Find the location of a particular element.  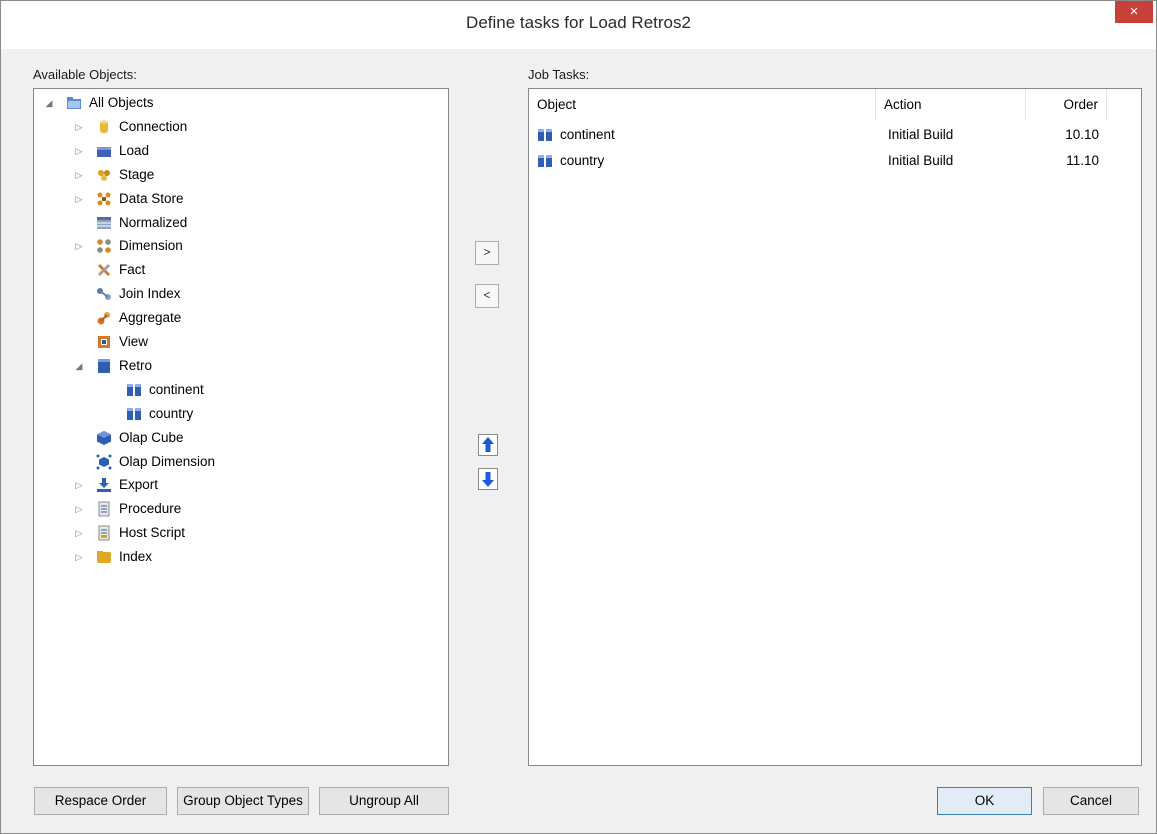

tree-item-label: Aggregate is located at coordinates (150, 318).